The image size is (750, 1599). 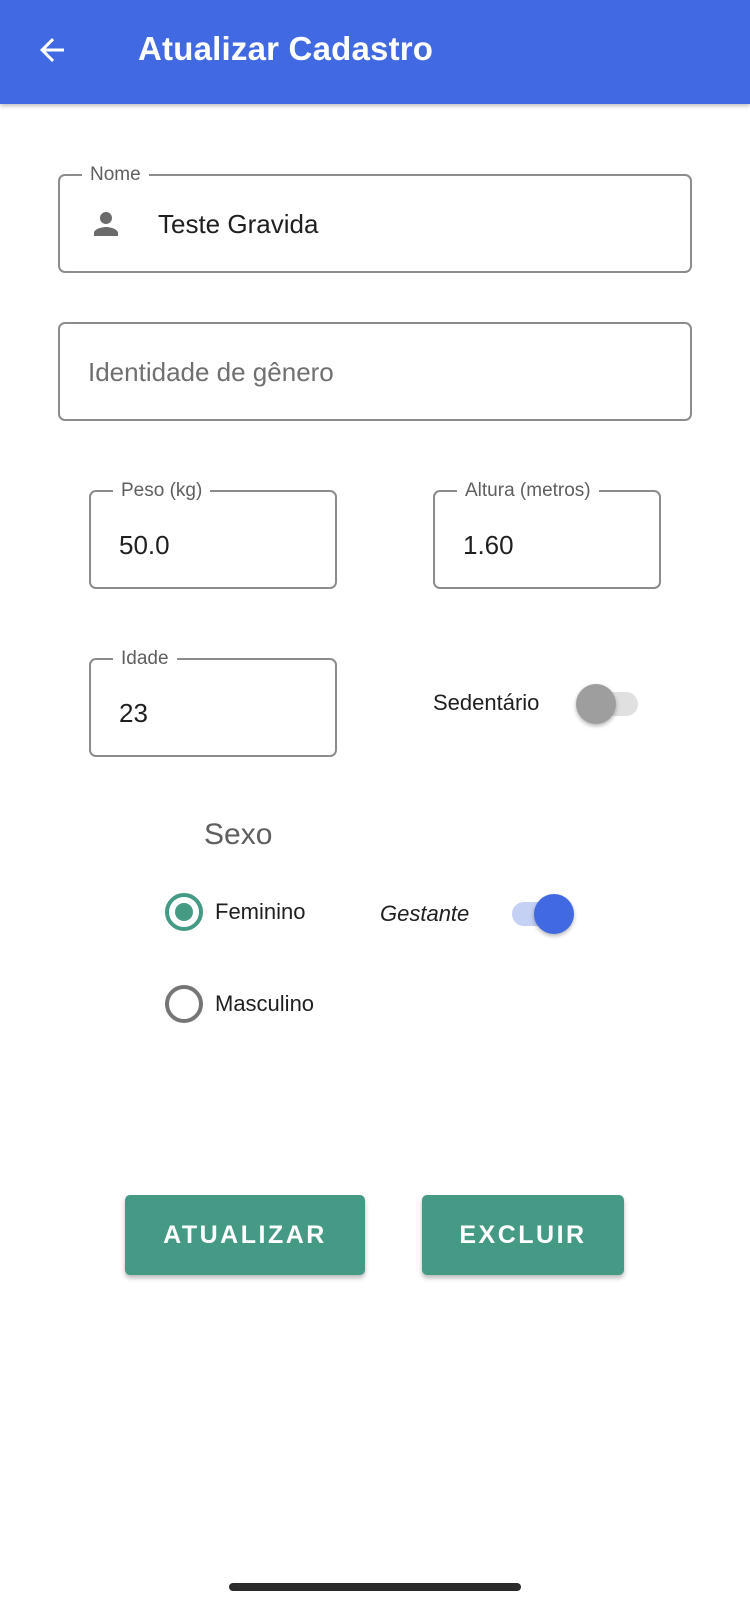 I want to click on radio-unchecked-icon, so click(x=184, y=1004).